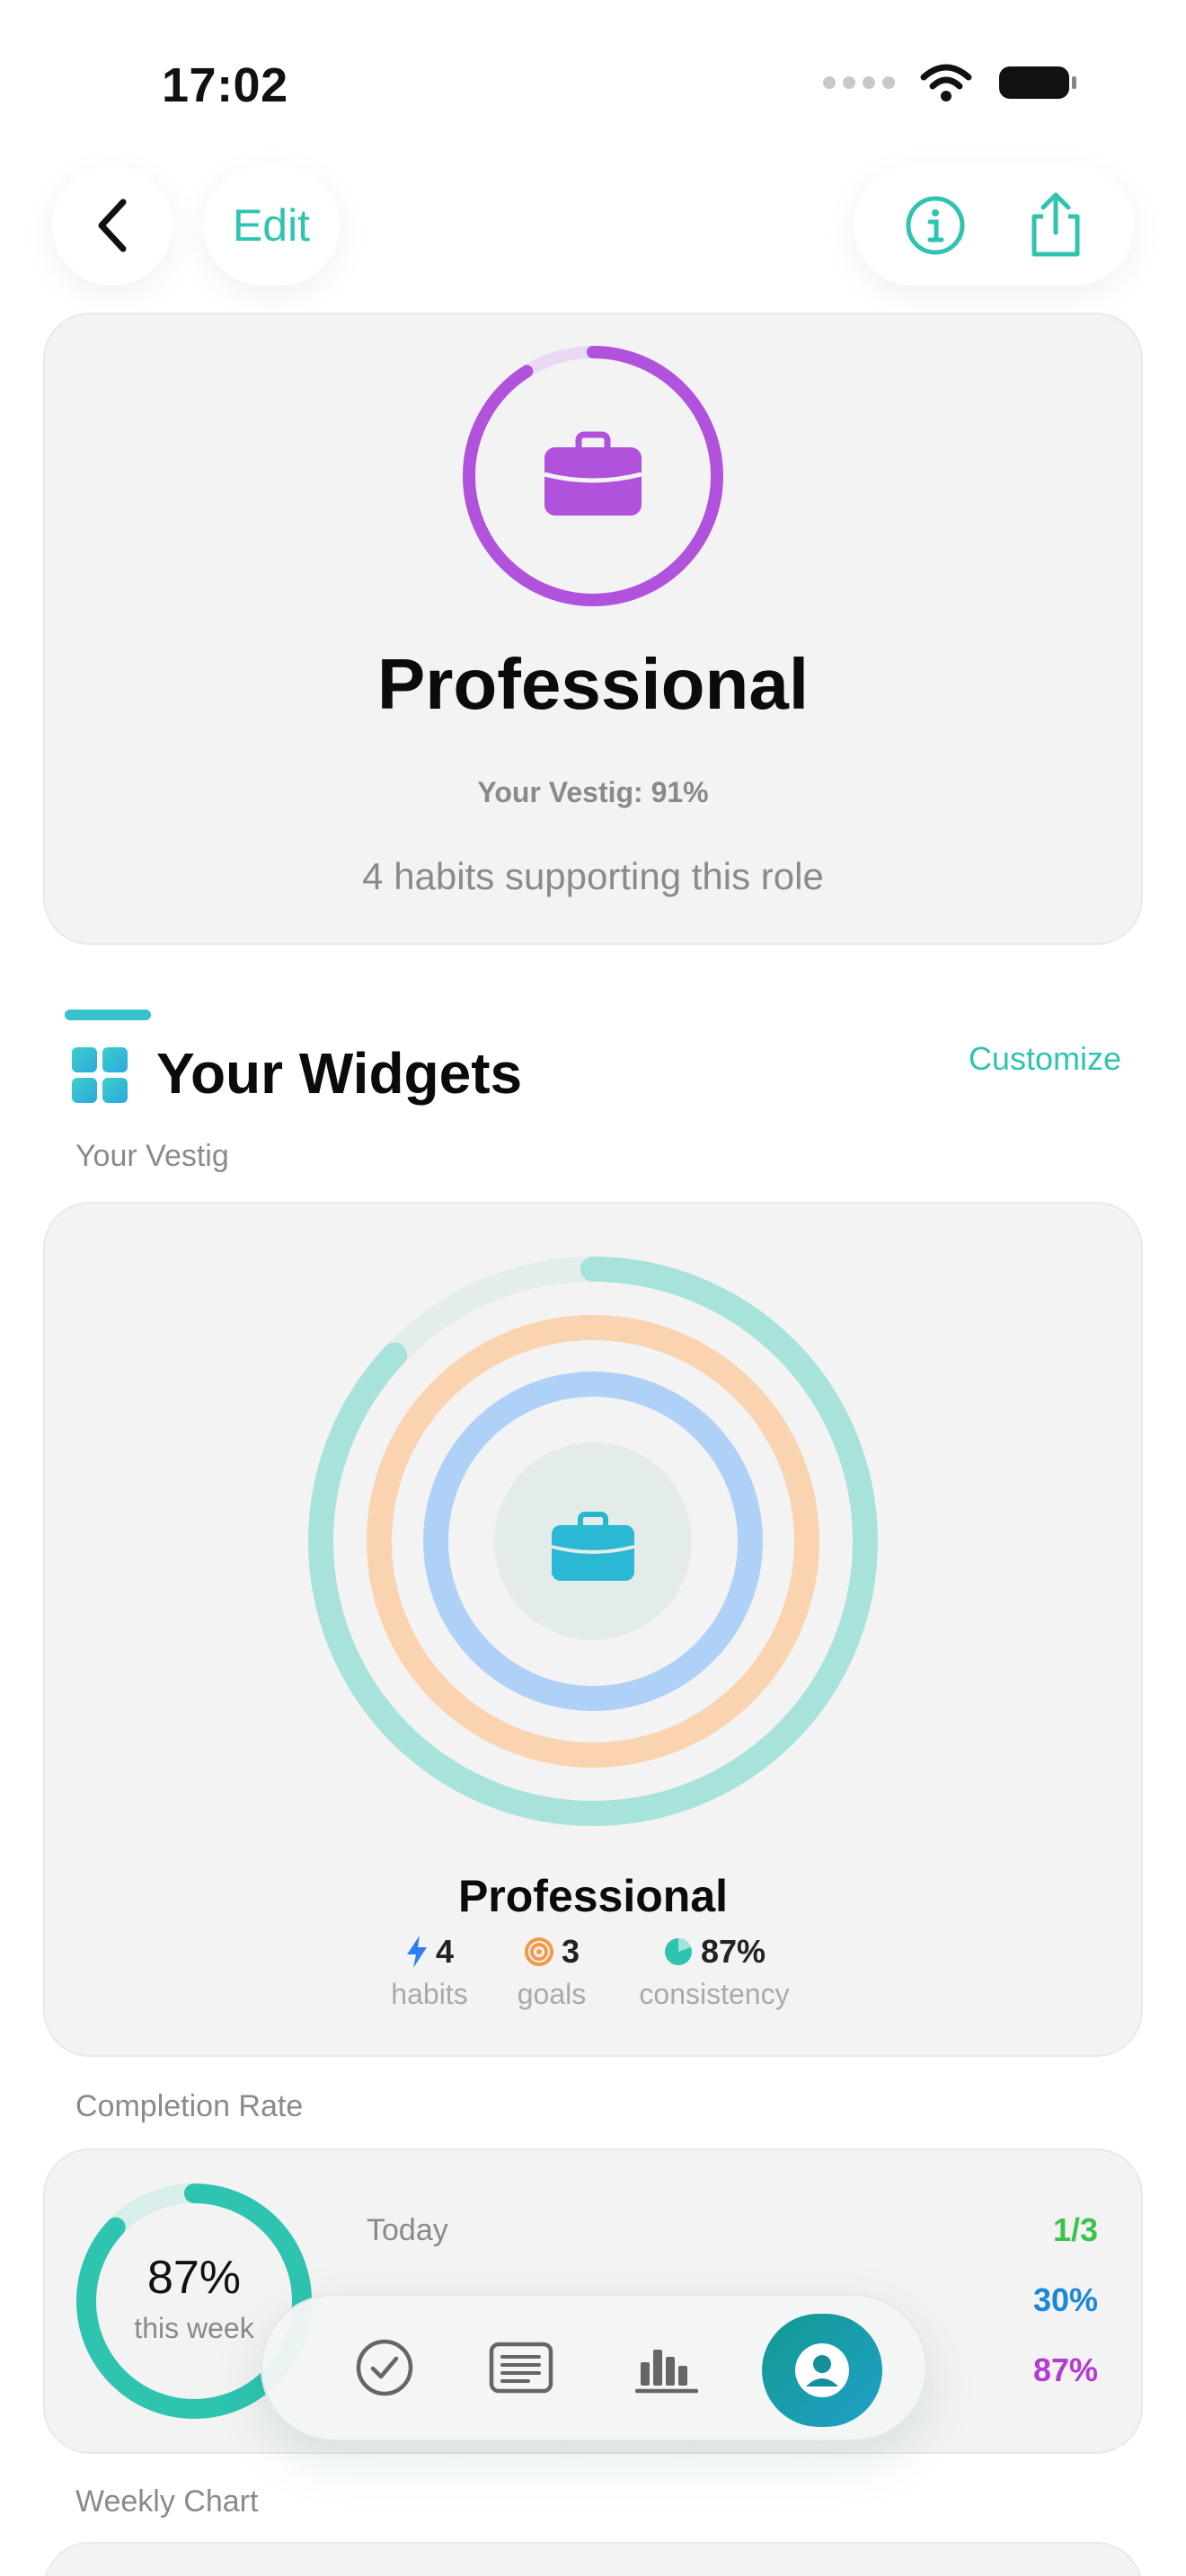 Image resolution: width=1186 pixels, height=2576 pixels. I want to click on habits-count-text: 4 habits supporting this role, so click(593, 876).